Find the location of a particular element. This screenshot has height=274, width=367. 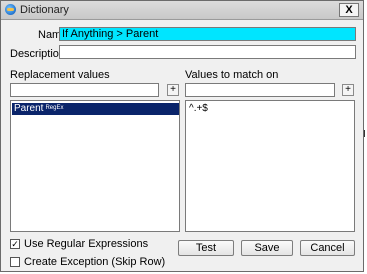

list-item: ^.+$ is located at coordinates (197, 109).